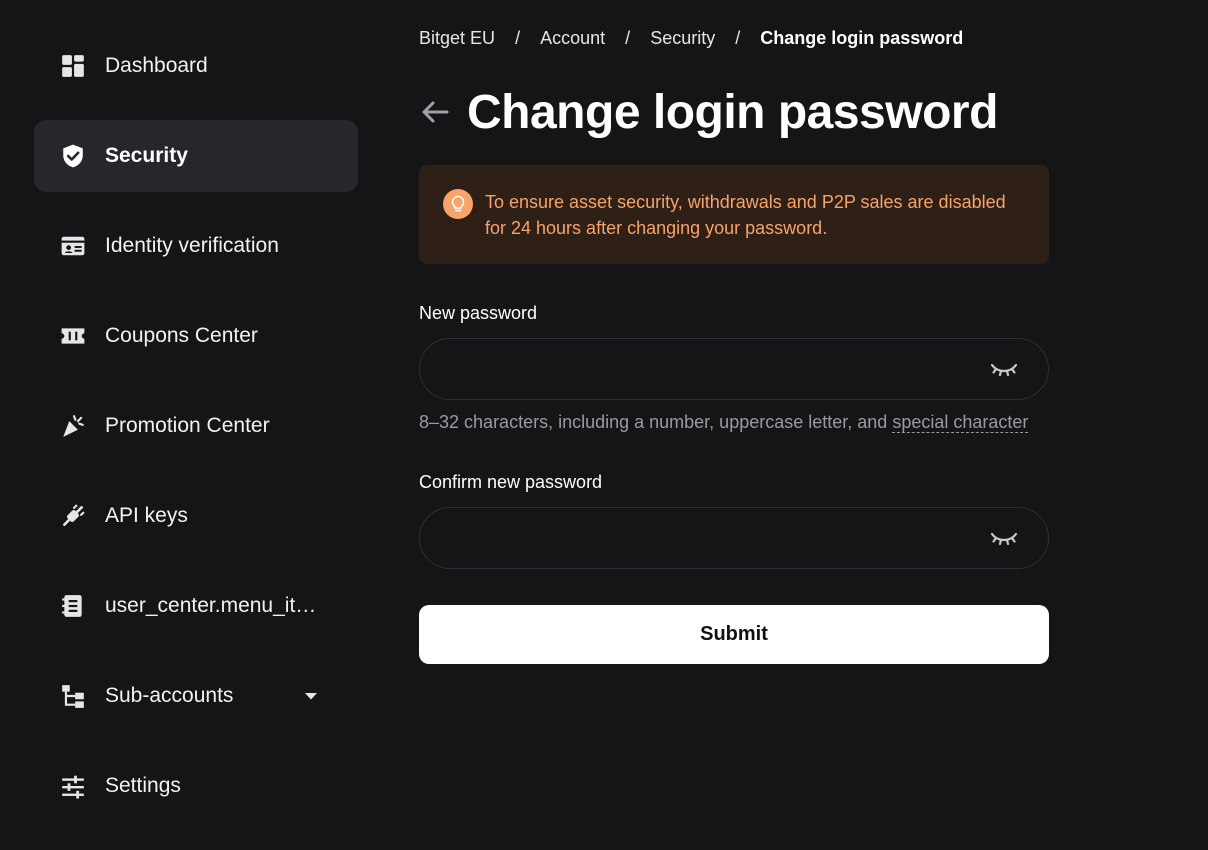  What do you see at coordinates (192, 245) in the screenshot?
I see `sidebar-item-label: Identity verification` at bounding box center [192, 245].